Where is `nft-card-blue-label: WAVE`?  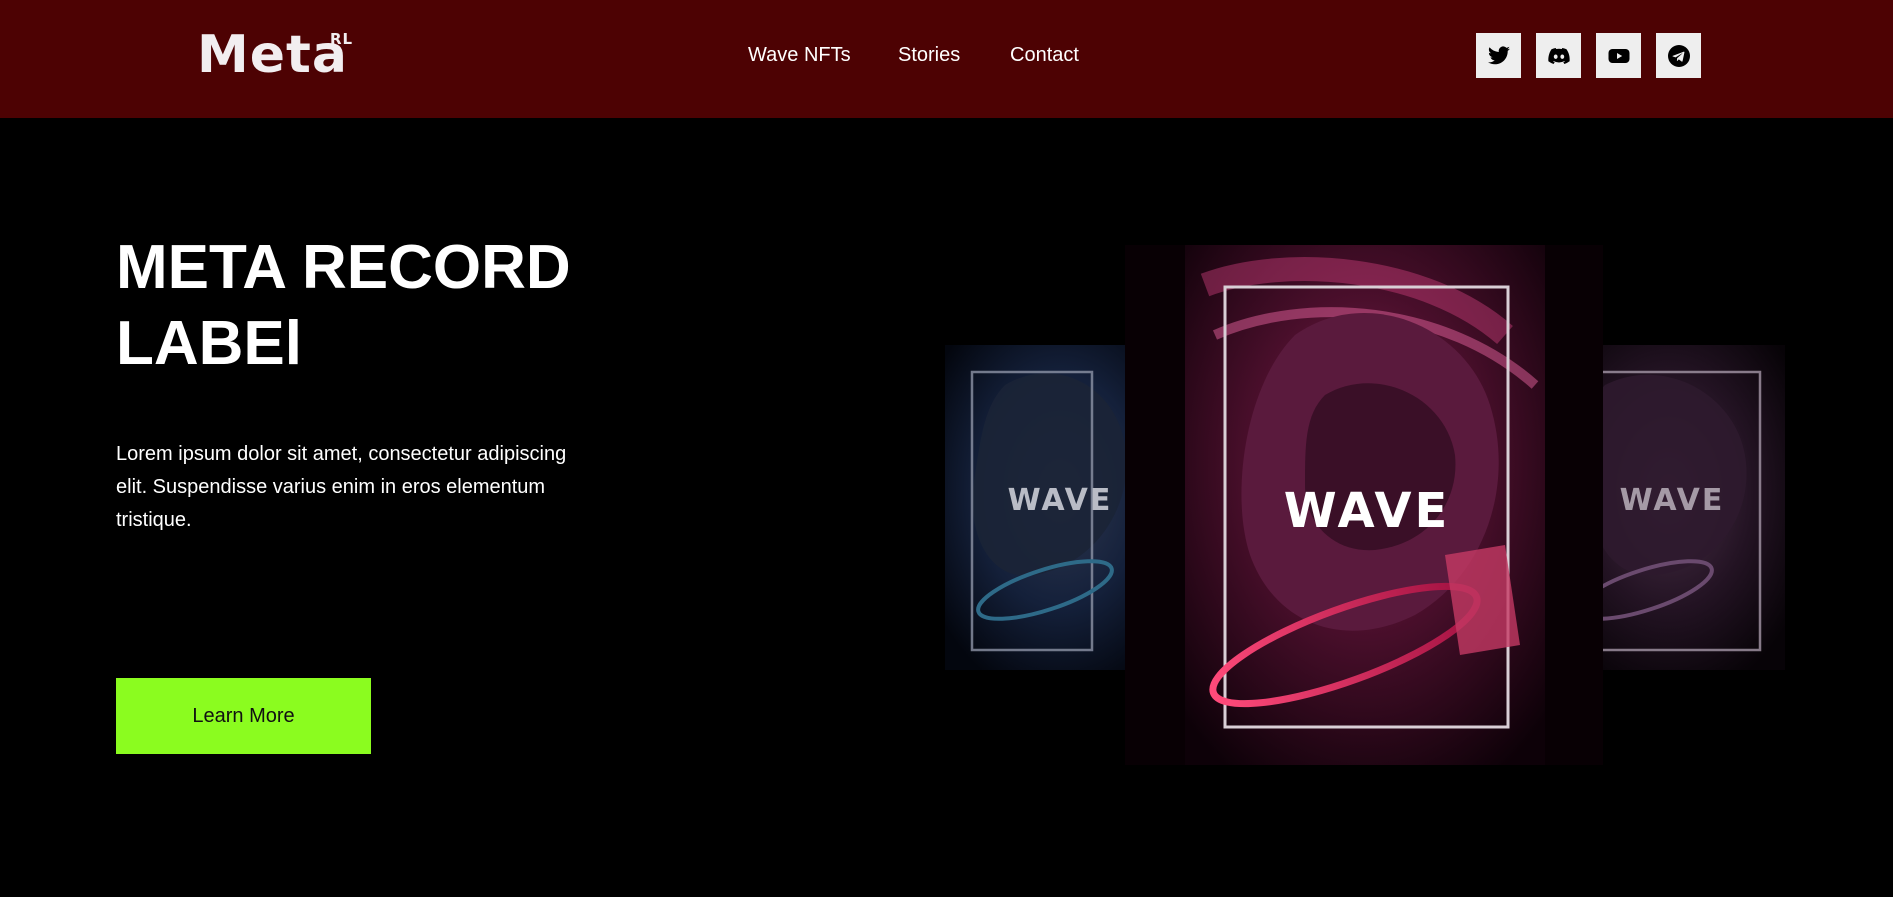 nft-card-blue-label: WAVE is located at coordinates (1060, 500).